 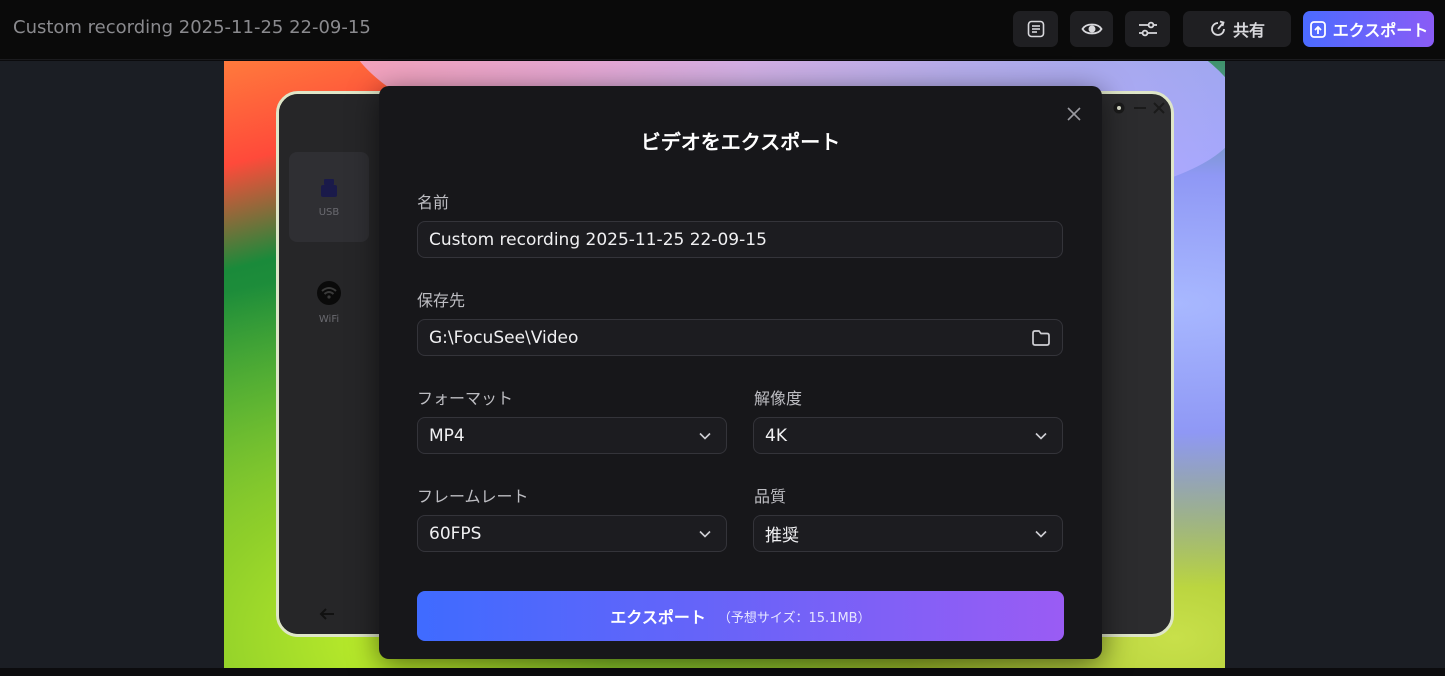 I want to click on dialog-title: ビデオをエクスポート, so click(x=740, y=142).